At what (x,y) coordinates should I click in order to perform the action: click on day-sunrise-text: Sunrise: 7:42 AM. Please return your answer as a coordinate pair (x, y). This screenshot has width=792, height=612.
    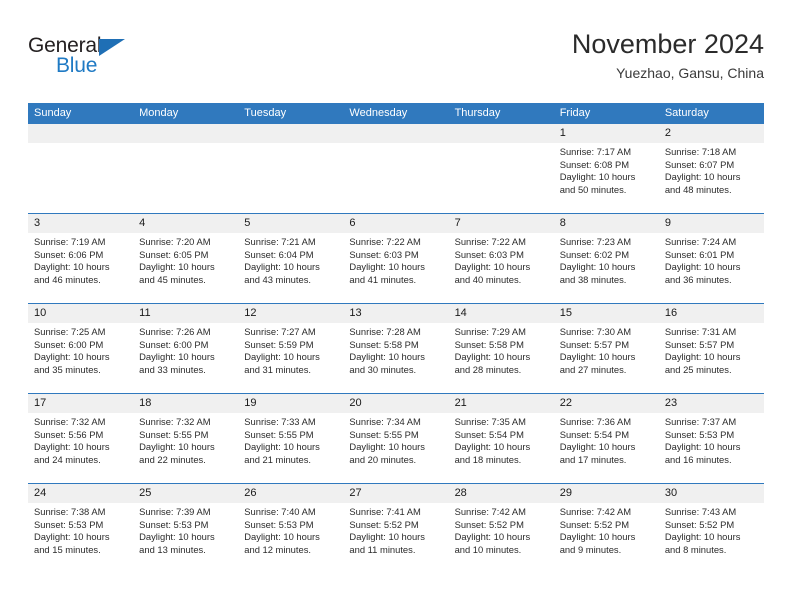
    Looking at the image, I should click on (490, 511).